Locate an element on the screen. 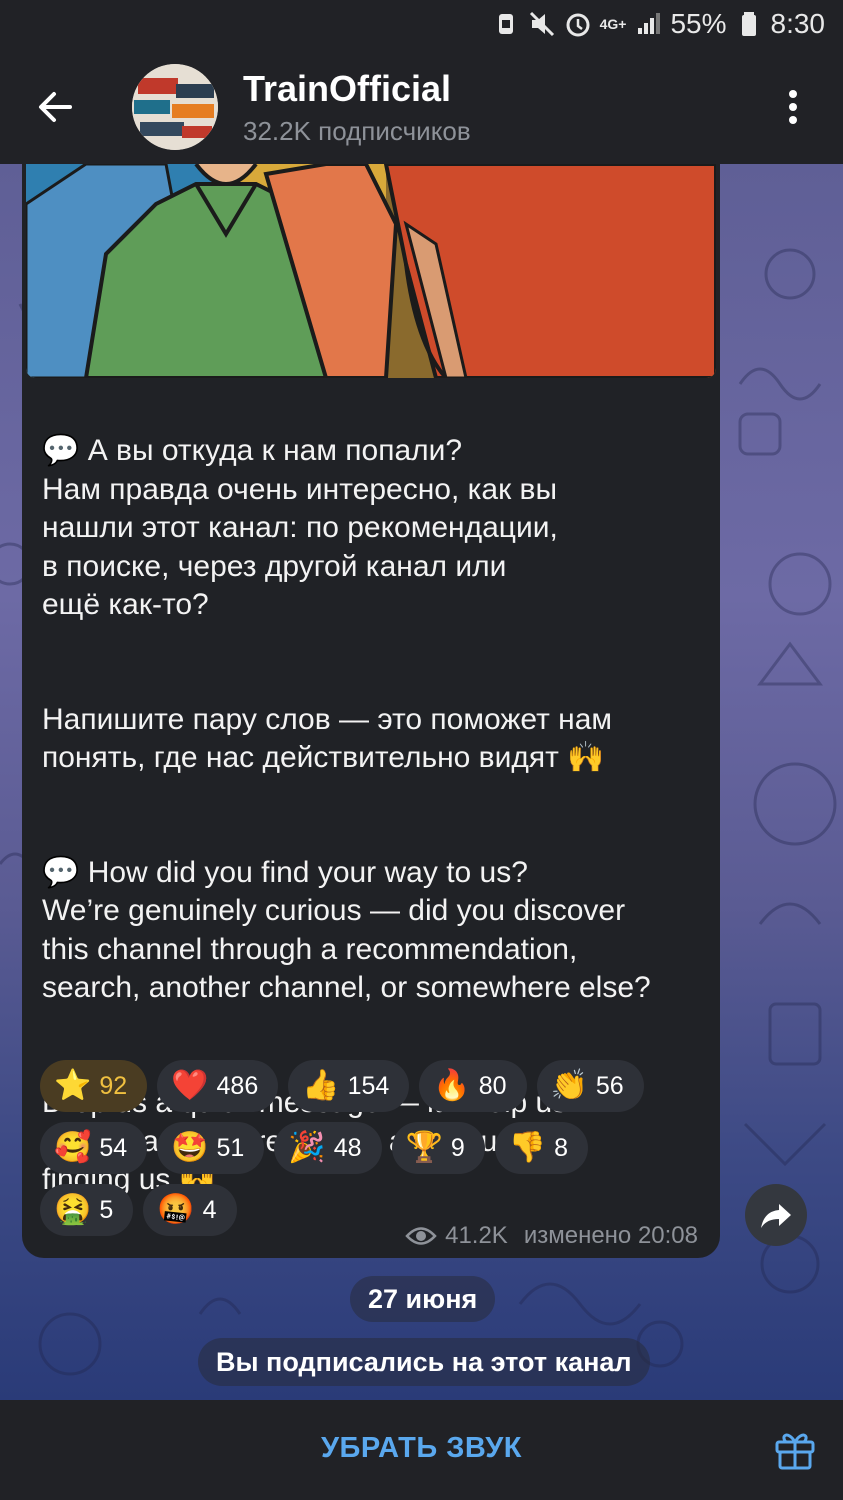  reaction-count: 48 is located at coordinates (347, 1147).